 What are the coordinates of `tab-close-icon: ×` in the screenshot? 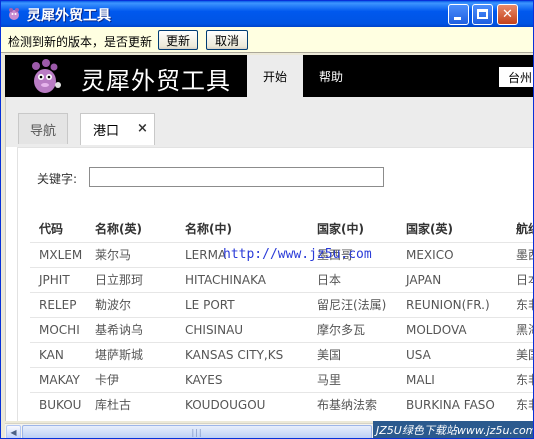 It's located at (142, 128).